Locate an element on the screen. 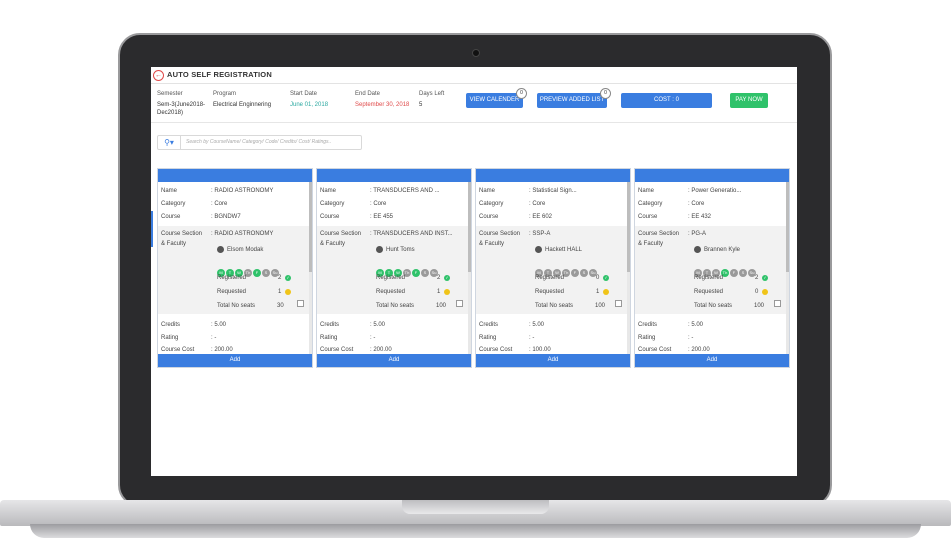 The image size is (951, 541). course-section: : PG-A is located at coordinates (697, 234).